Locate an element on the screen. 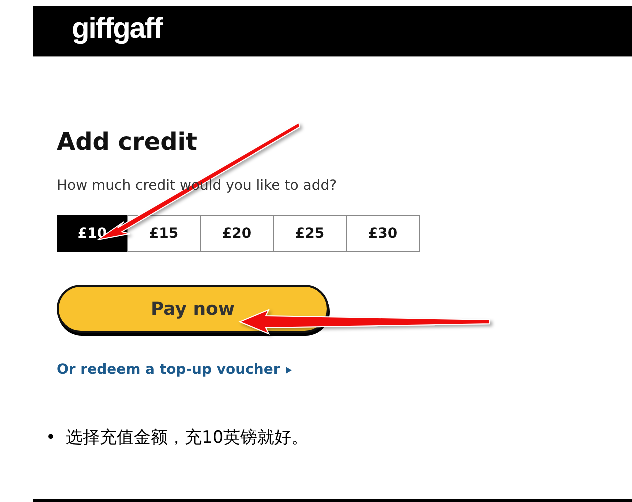  amount-option: £20 is located at coordinates (237, 233).